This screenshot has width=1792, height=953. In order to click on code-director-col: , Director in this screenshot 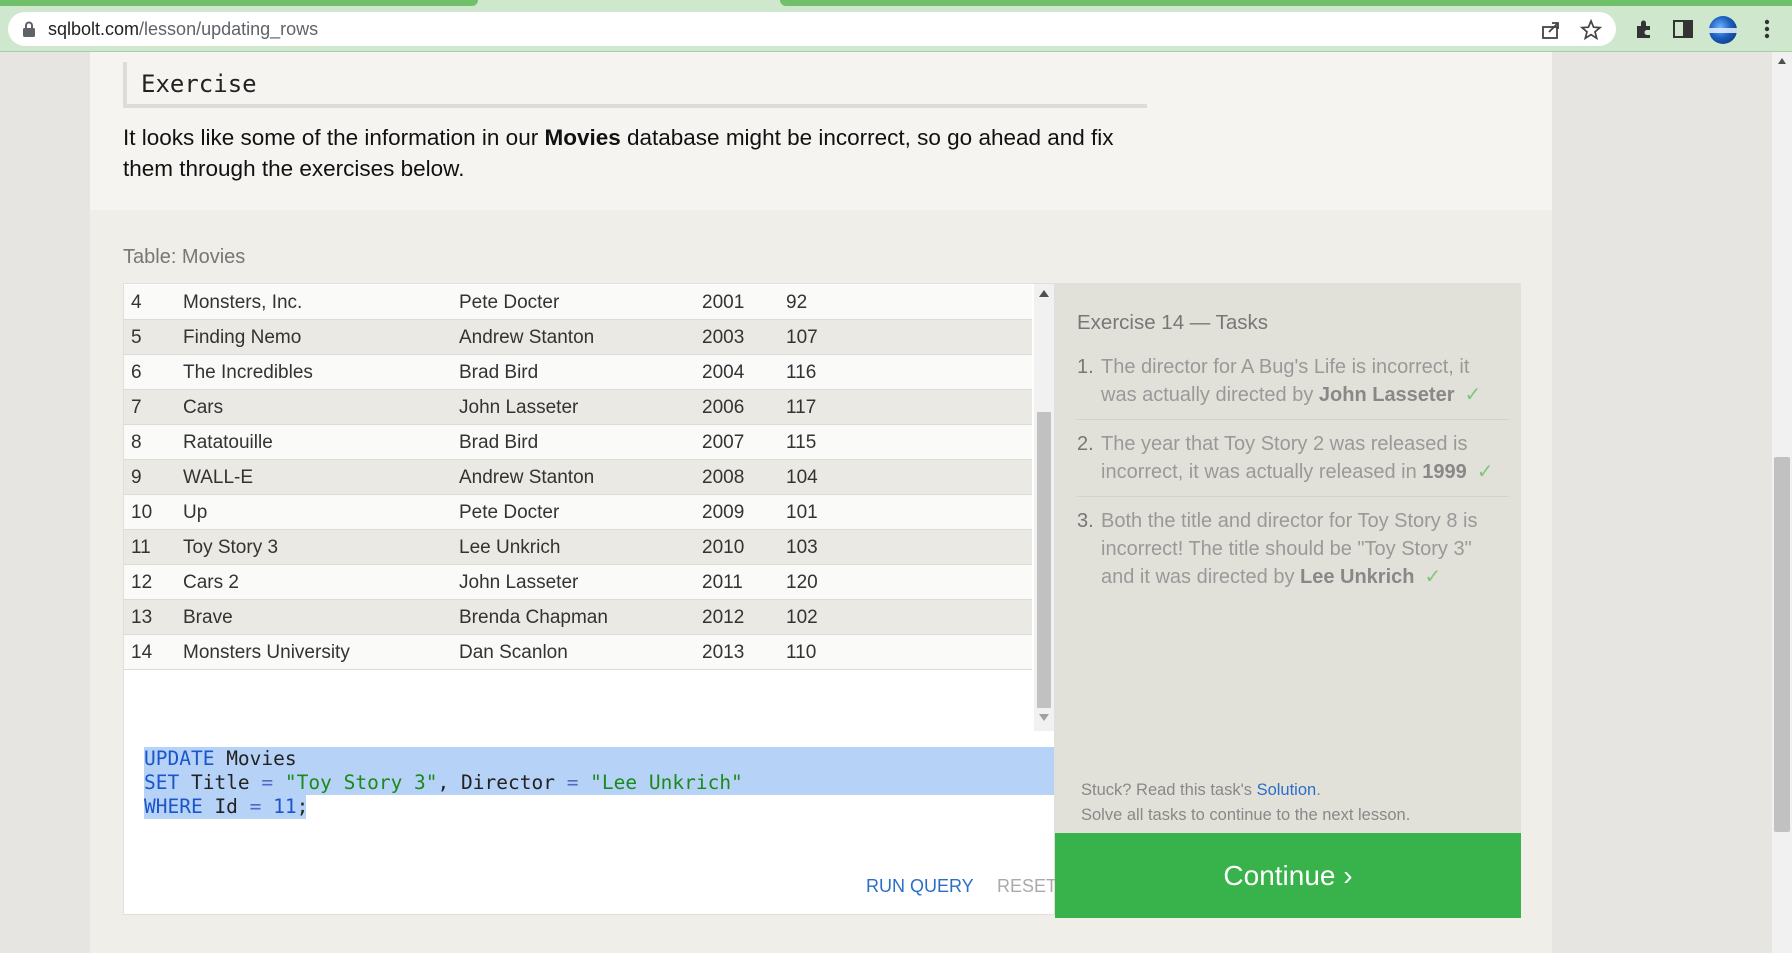, I will do `click(502, 782)`.